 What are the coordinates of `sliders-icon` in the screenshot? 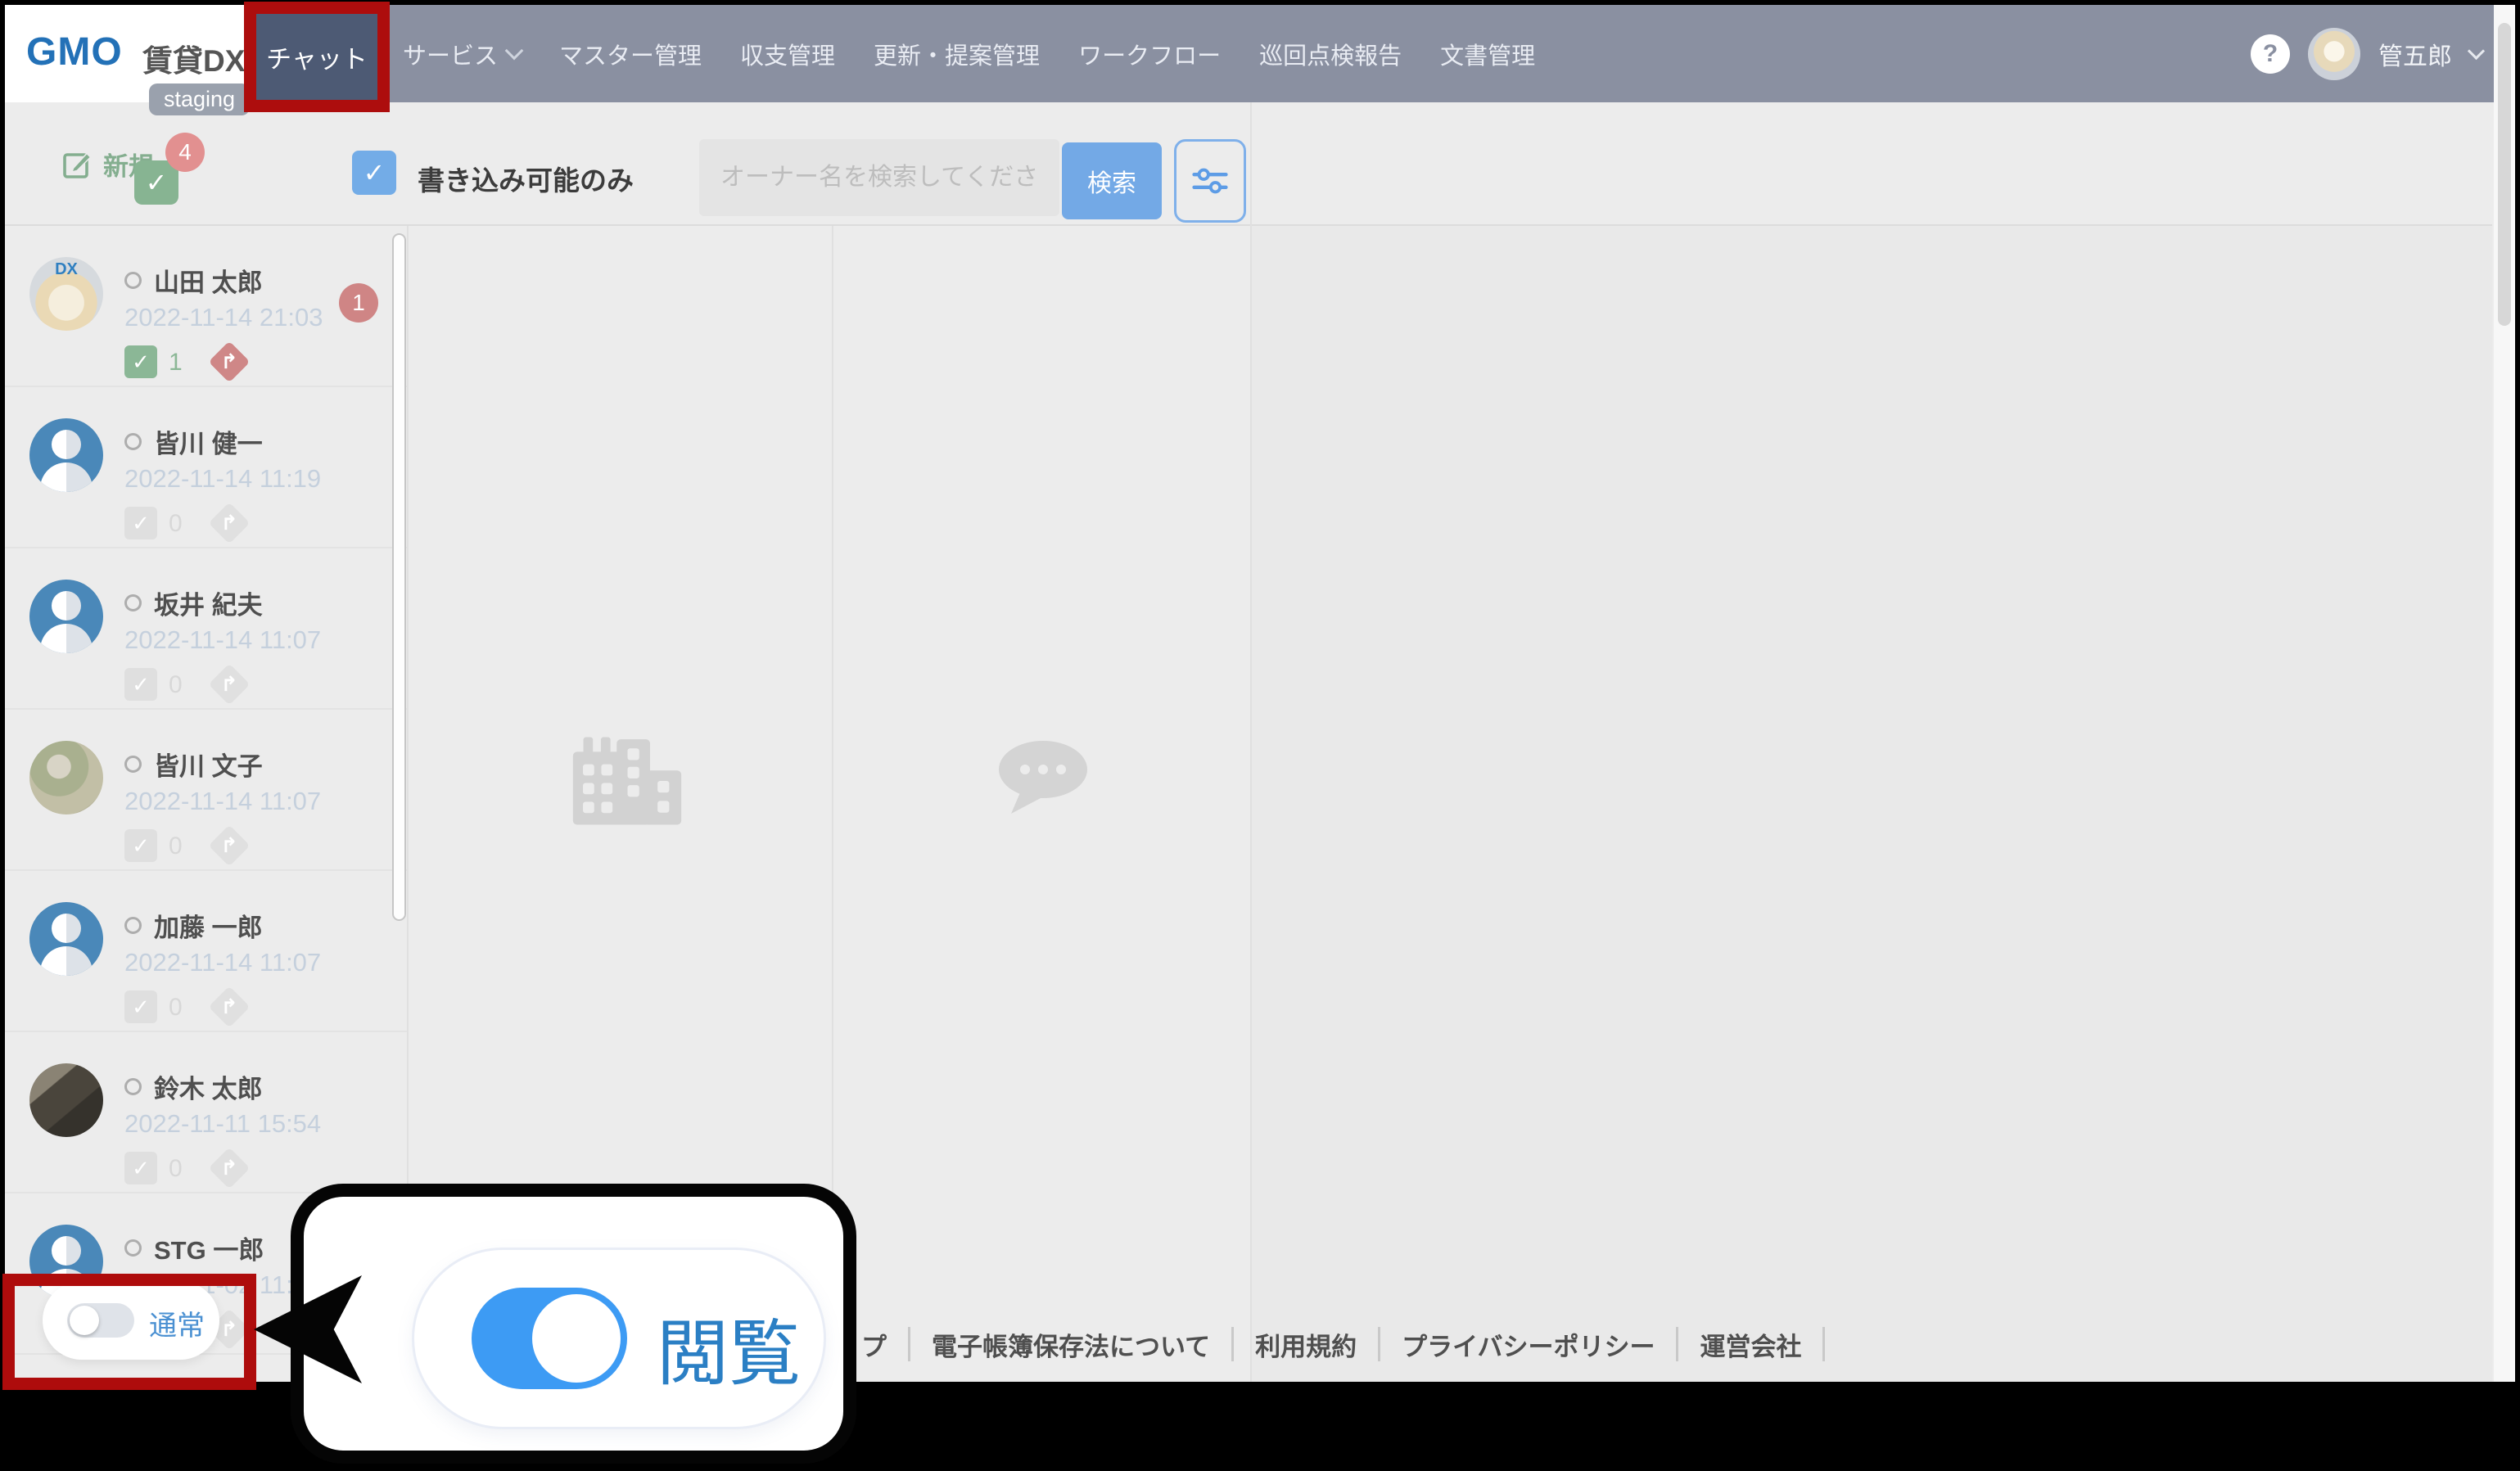 It's located at (1210, 181).